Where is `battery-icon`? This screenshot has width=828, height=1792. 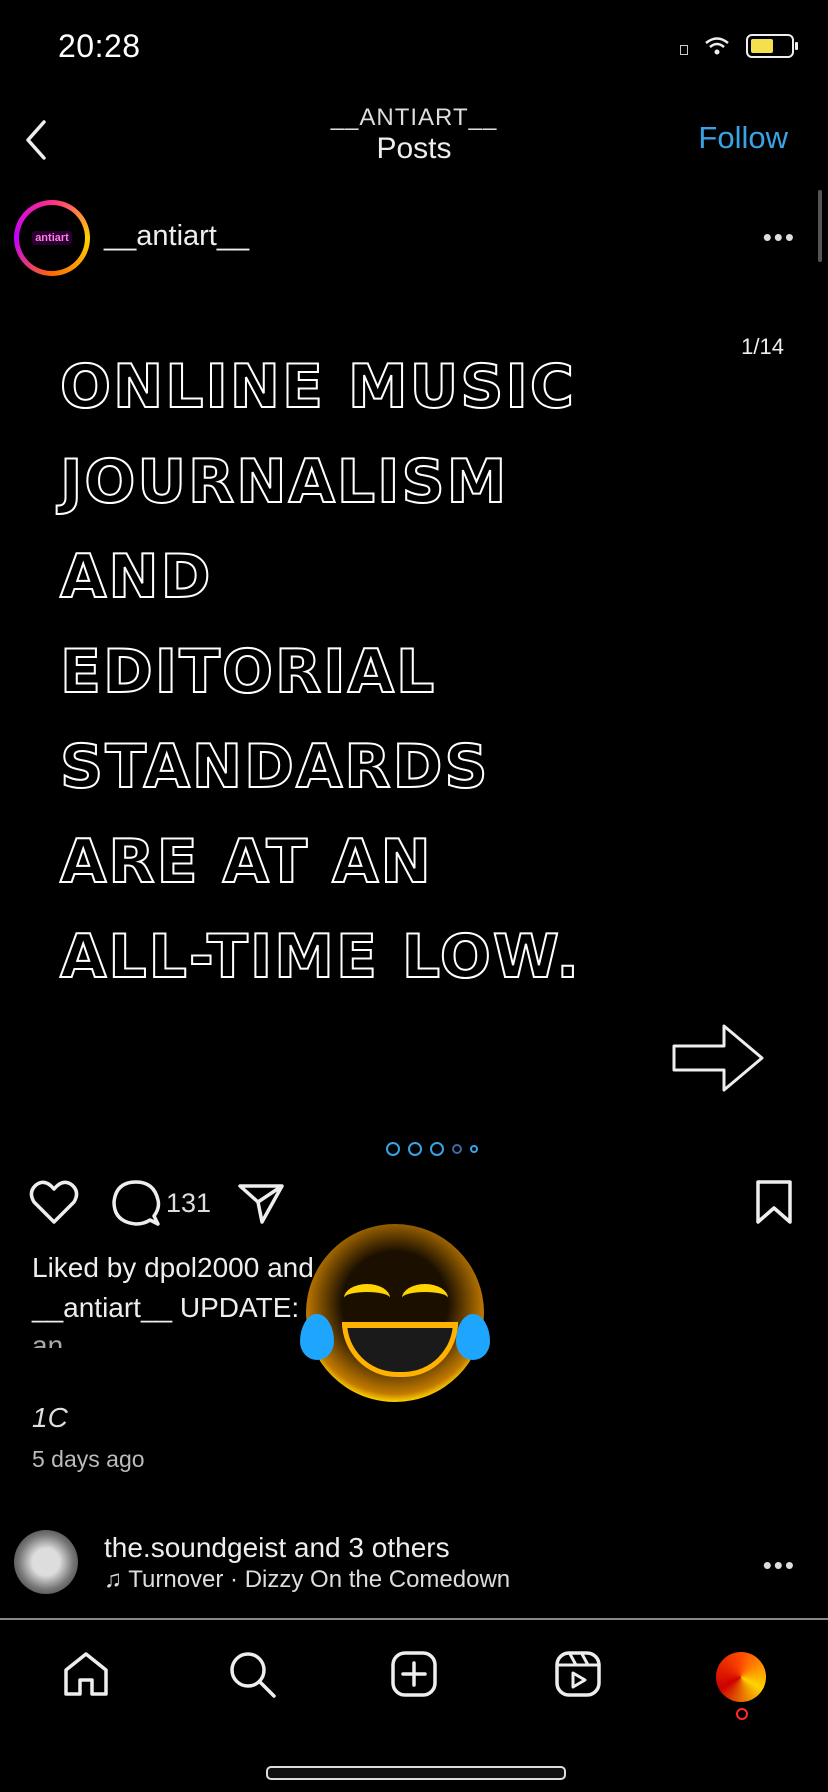 battery-icon is located at coordinates (772, 46).